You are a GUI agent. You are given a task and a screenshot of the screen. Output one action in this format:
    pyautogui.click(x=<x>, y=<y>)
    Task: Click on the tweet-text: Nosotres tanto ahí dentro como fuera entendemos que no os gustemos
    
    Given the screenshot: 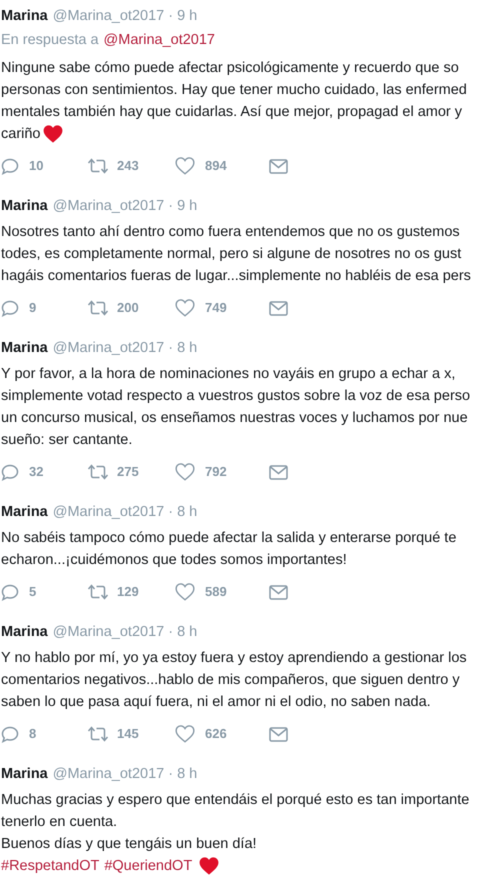 What is the action you would take?
    pyautogui.click(x=230, y=232)
    